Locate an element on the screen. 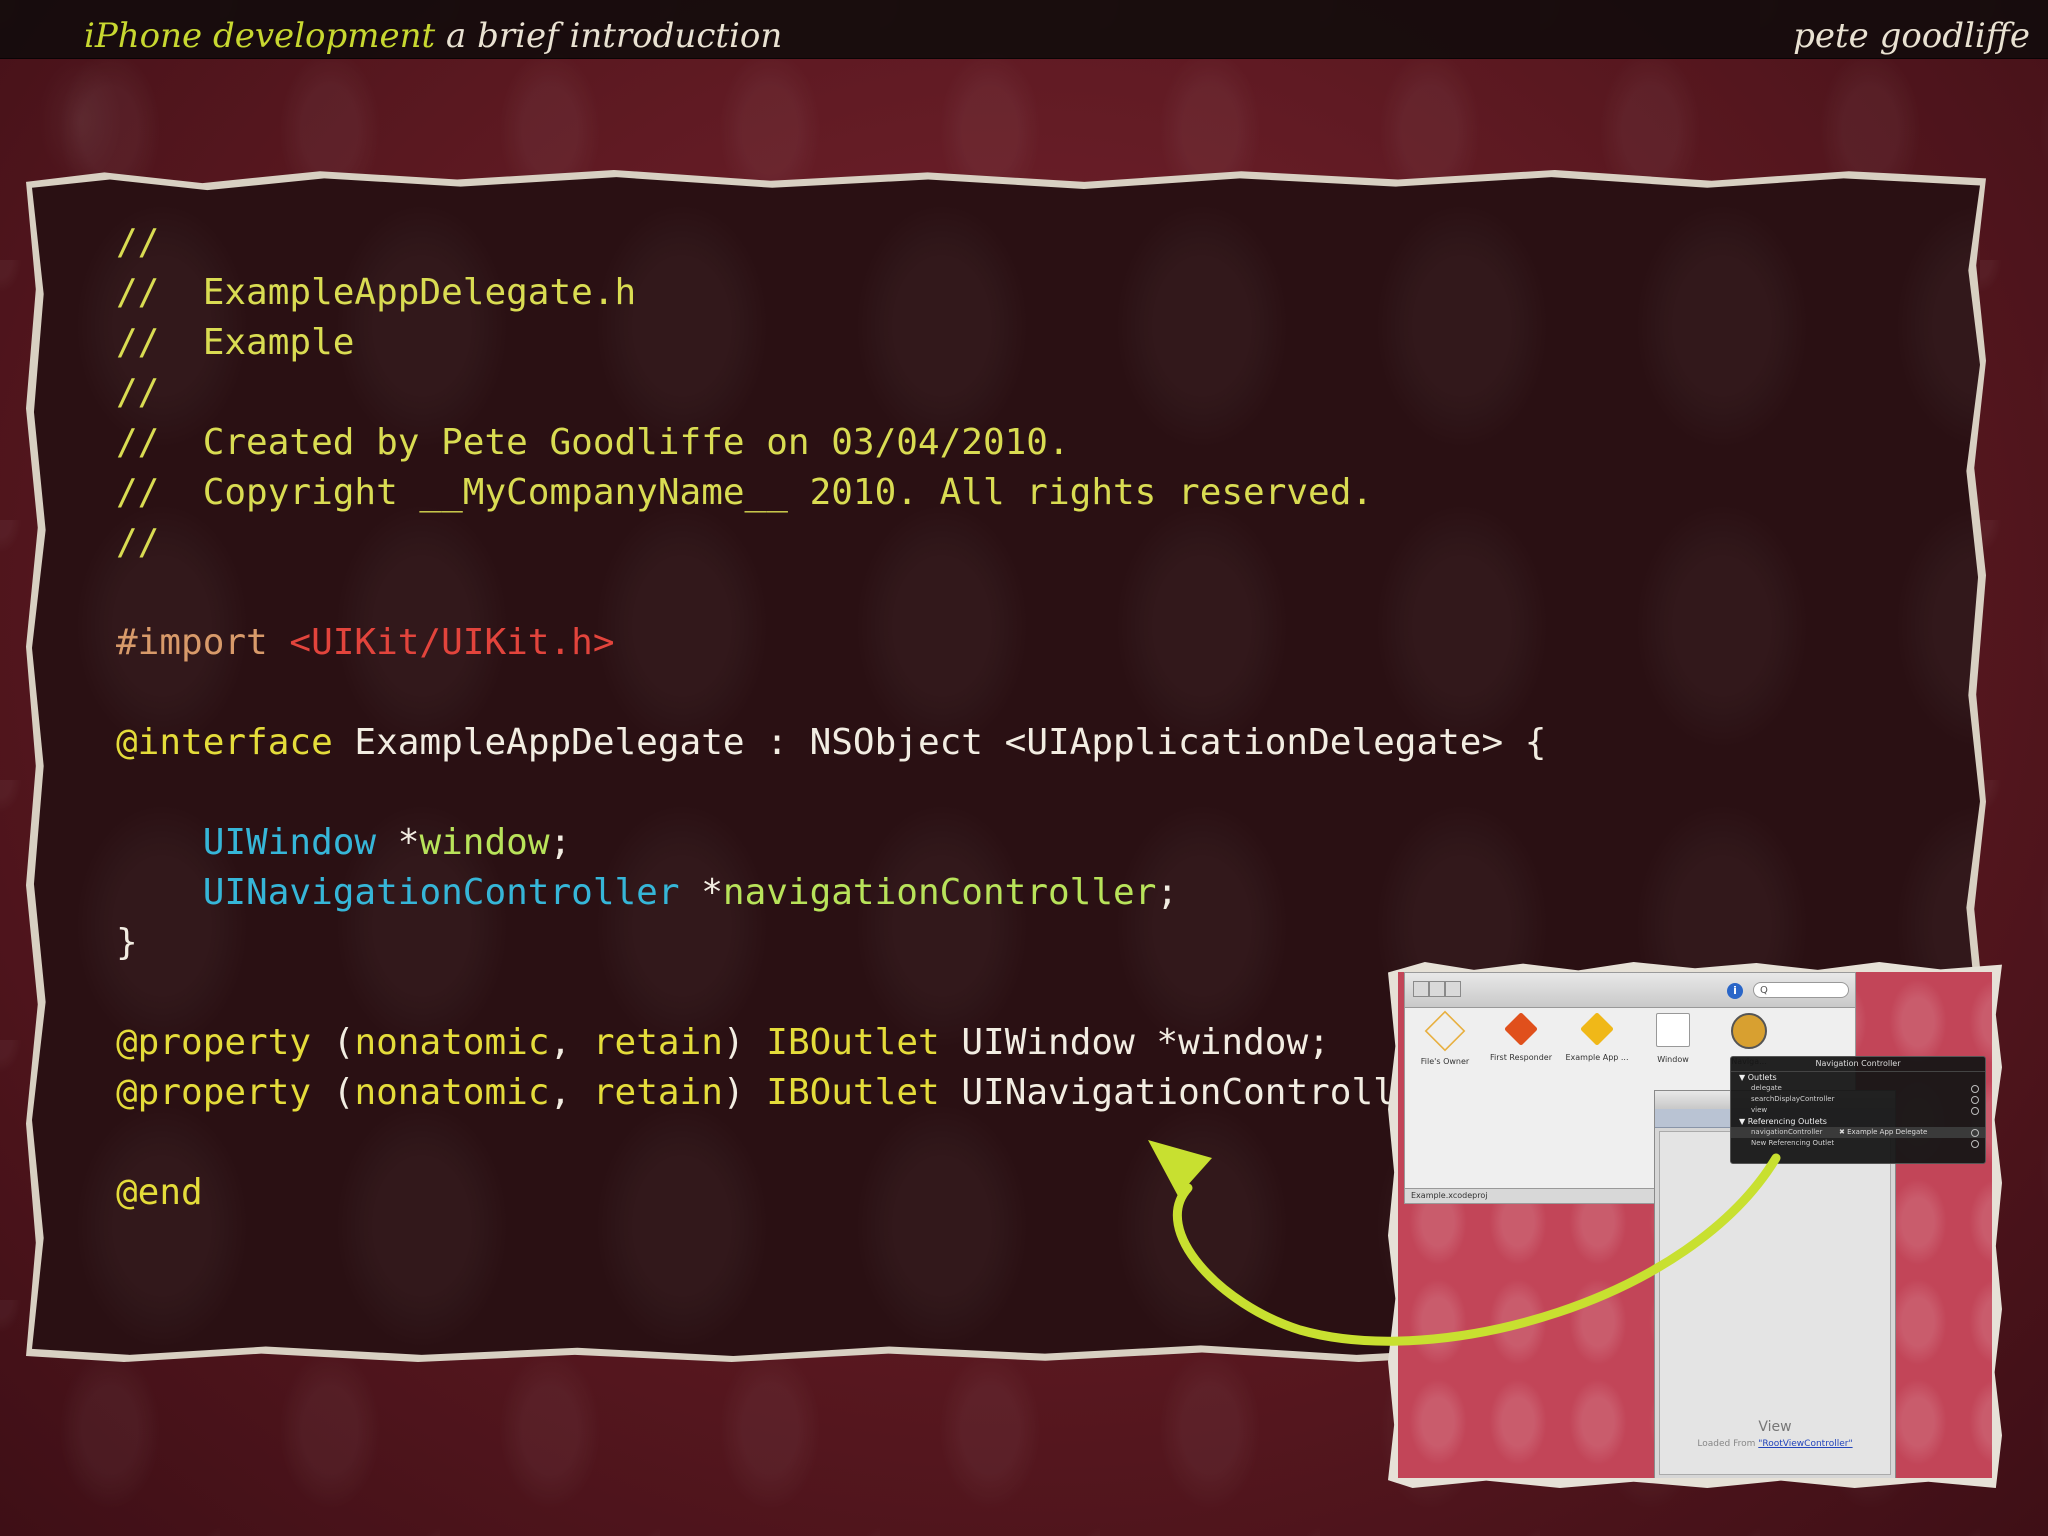  outlet-name: delegate is located at coordinates (1766, 1088).